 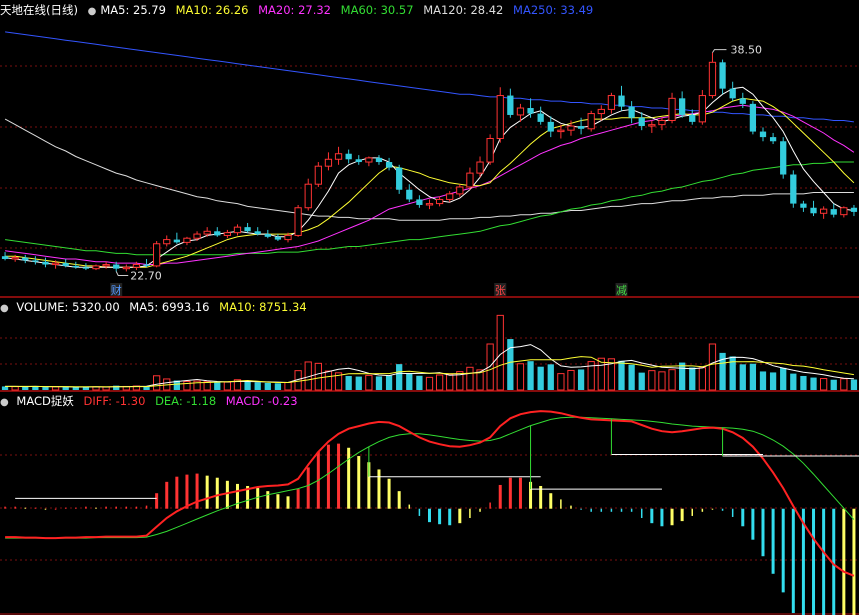 I want to click on chart-title: 天地在线(日线), so click(x=39, y=10).